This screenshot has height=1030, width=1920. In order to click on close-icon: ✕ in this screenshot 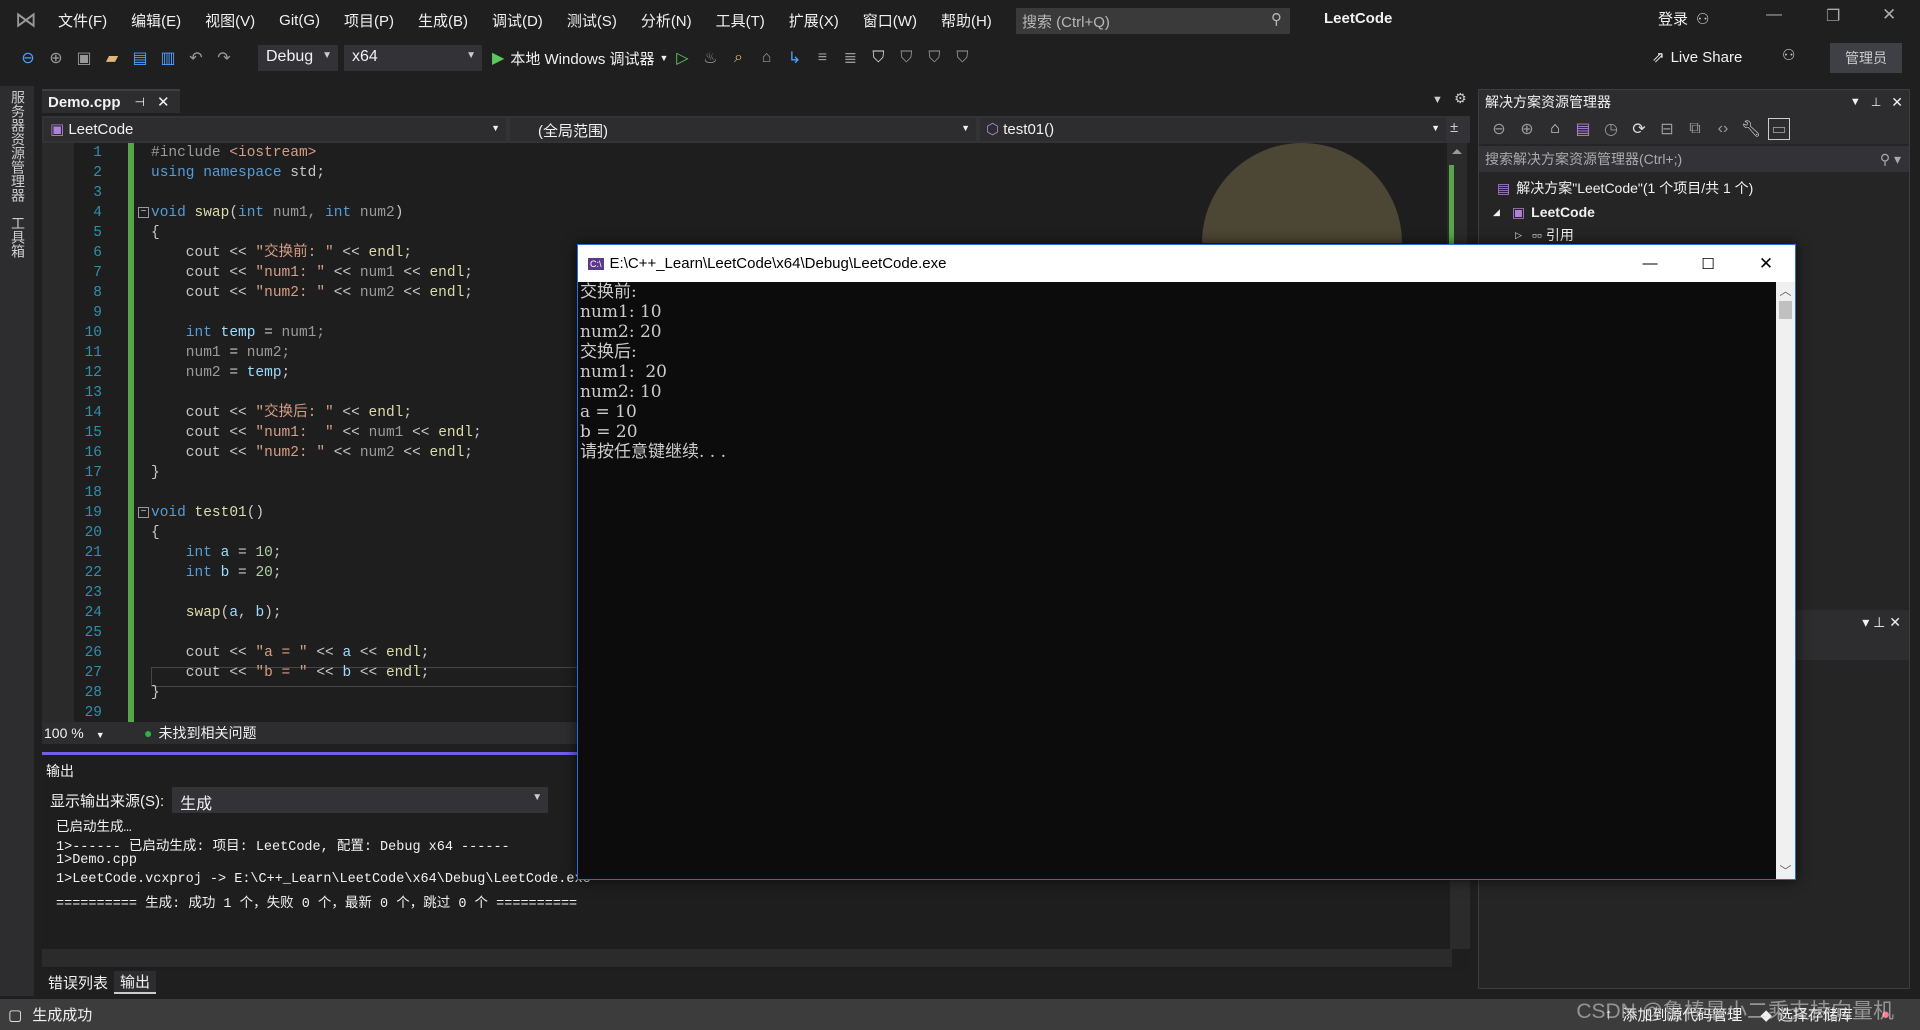, I will do `click(1897, 102)`.